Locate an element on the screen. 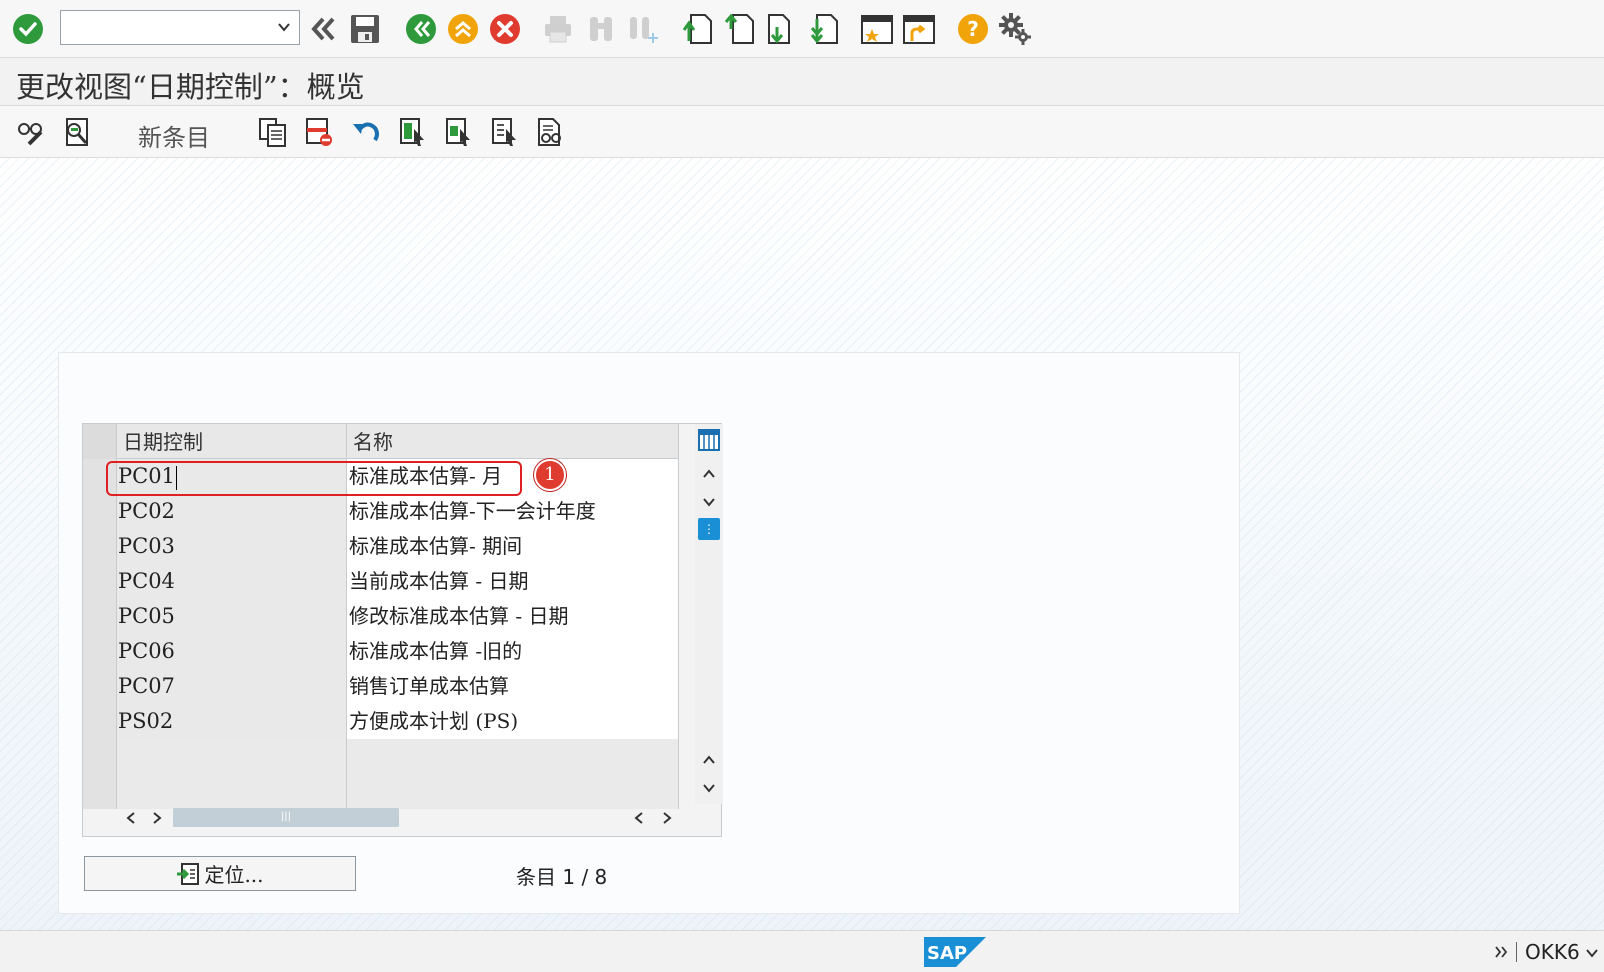 The height and width of the screenshot is (972, 1604). next-page-icon is located at coordinates (781, 29).